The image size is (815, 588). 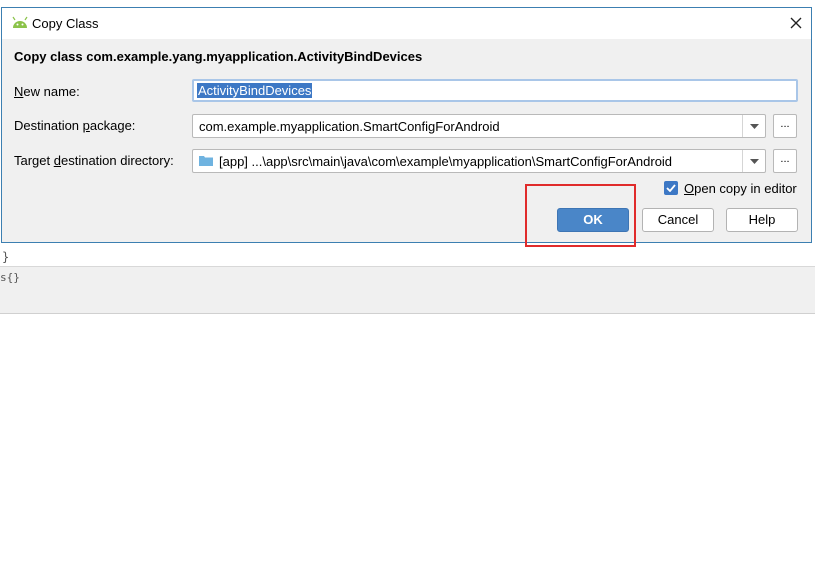 I want to click on android-icon, so click(x=20, y=22).